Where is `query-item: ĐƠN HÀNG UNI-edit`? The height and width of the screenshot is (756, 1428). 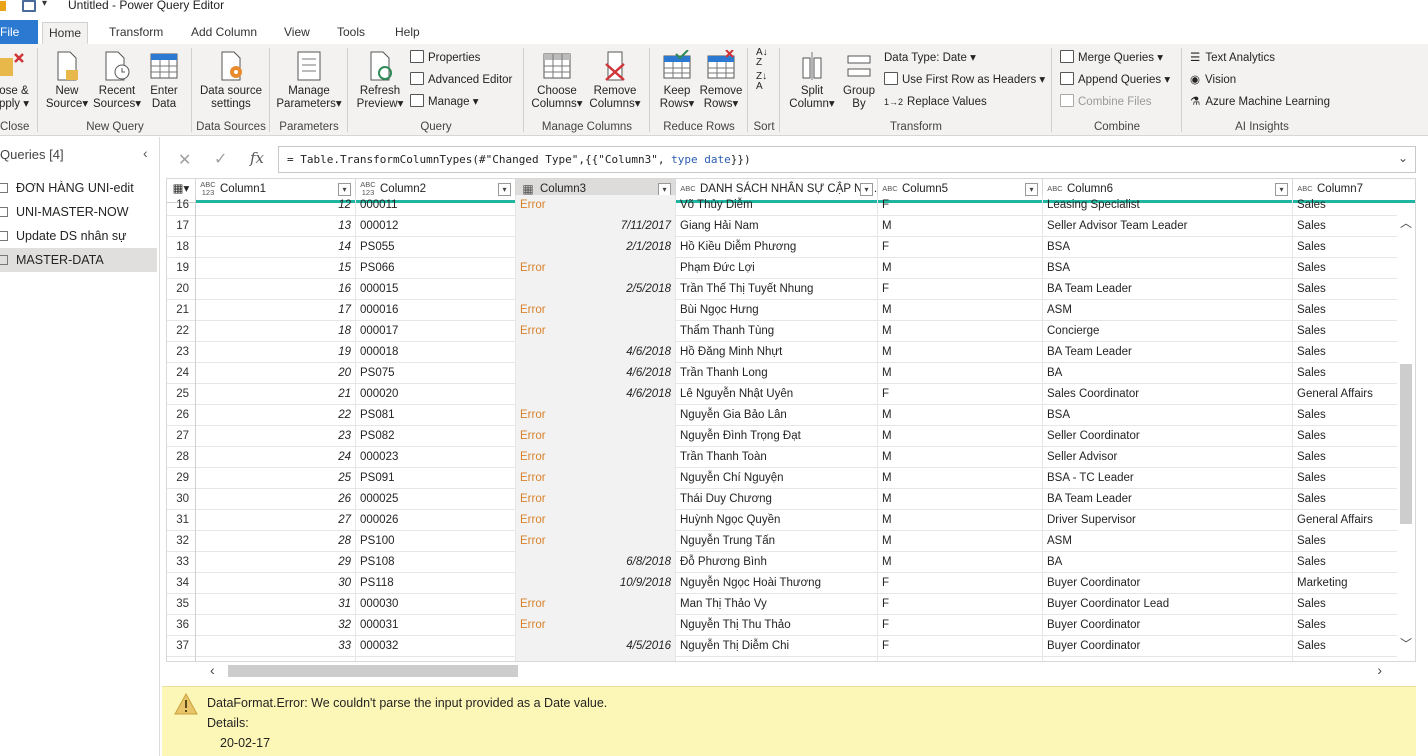
query-item: ĐƠN HÀNG UNI-edit is located at coordinates (78, 188).